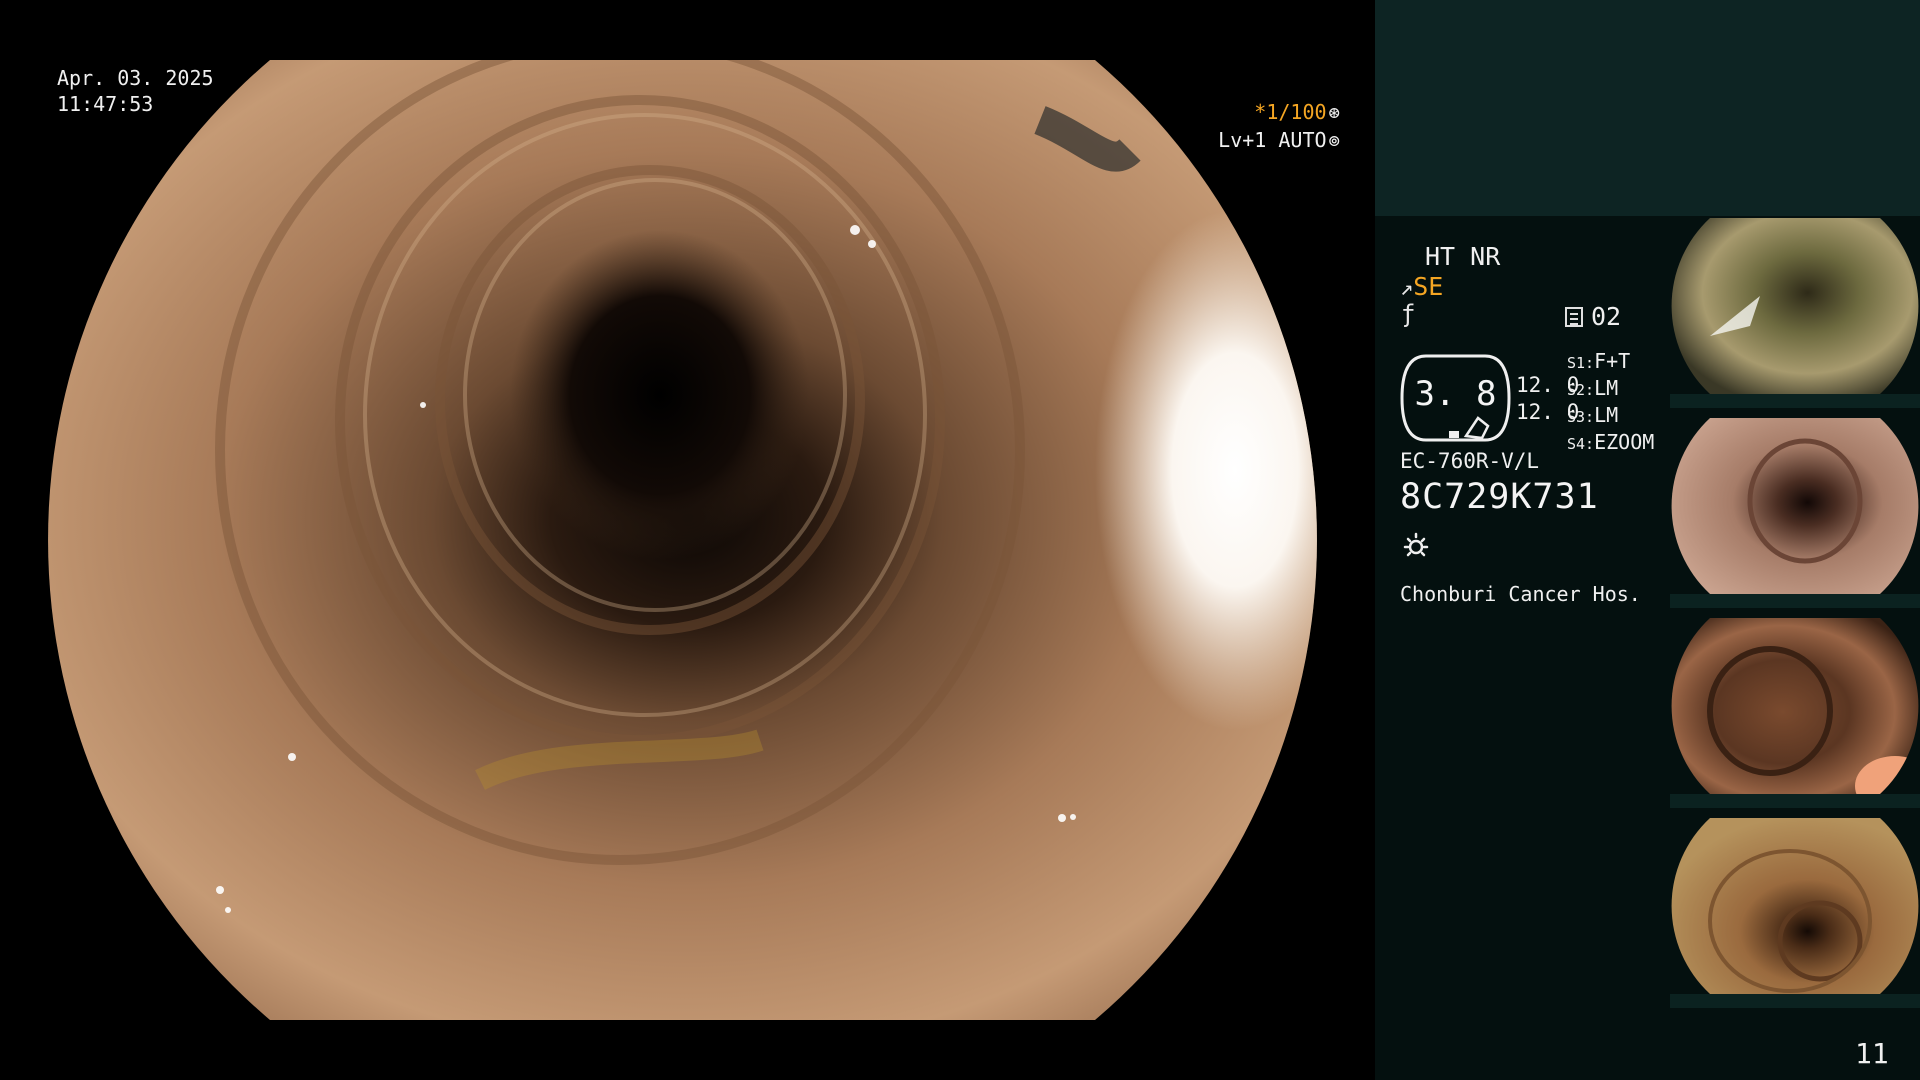 The image size is (1920, 1080). I want to click on memo-icon, so click(1574, 317).